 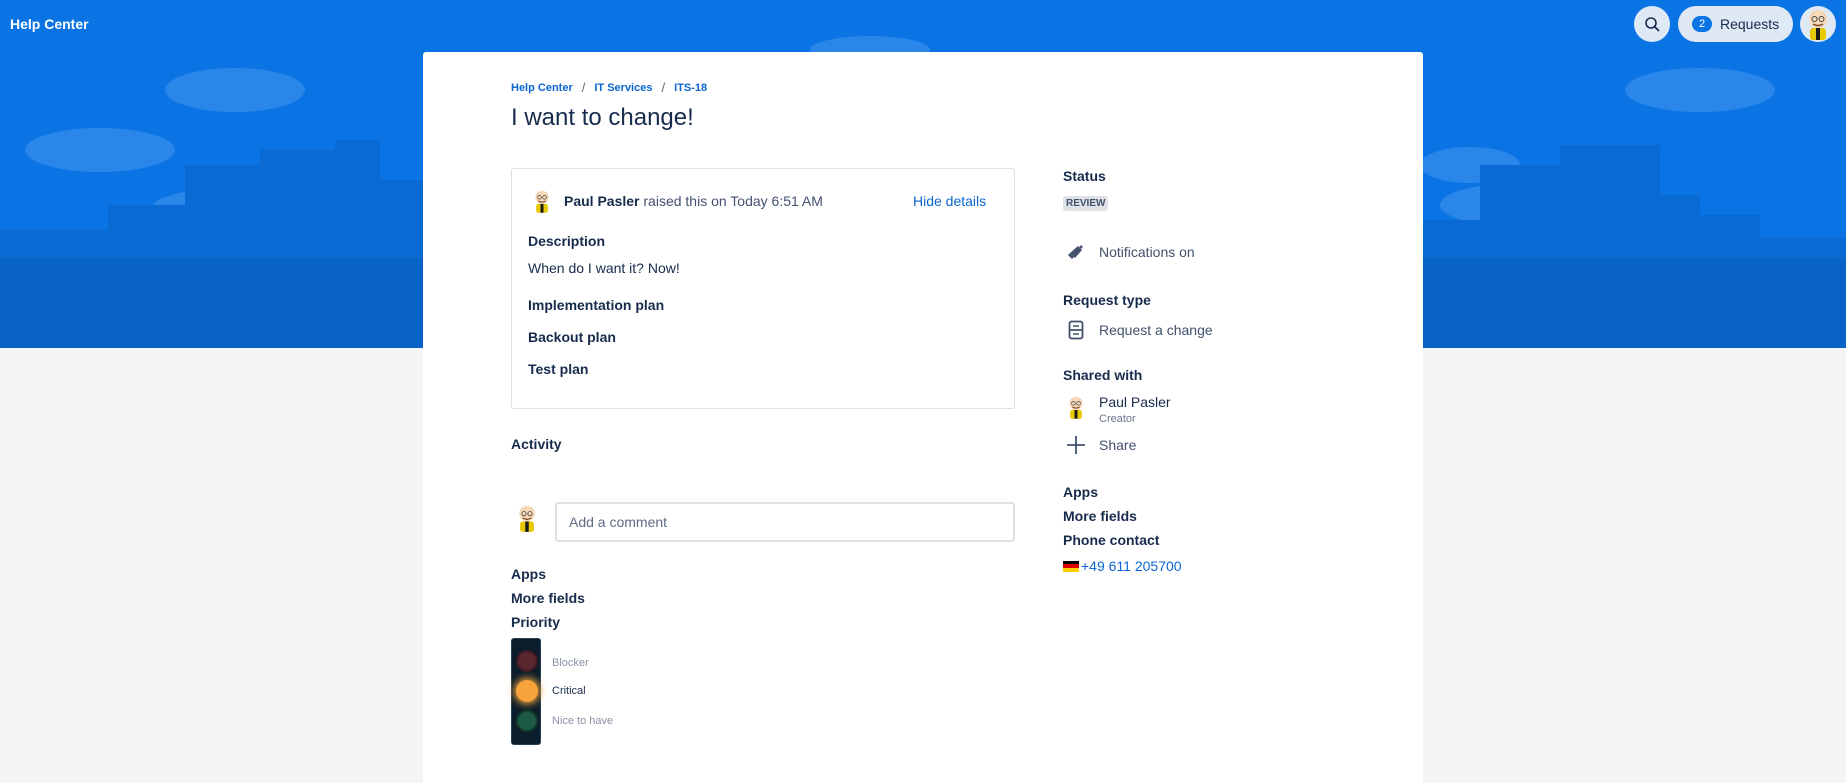 What do you see at coordinates (1147, 252) in the screenshot?
I see `notifications-label: Notifications on` at bounding box center [1147, 252].